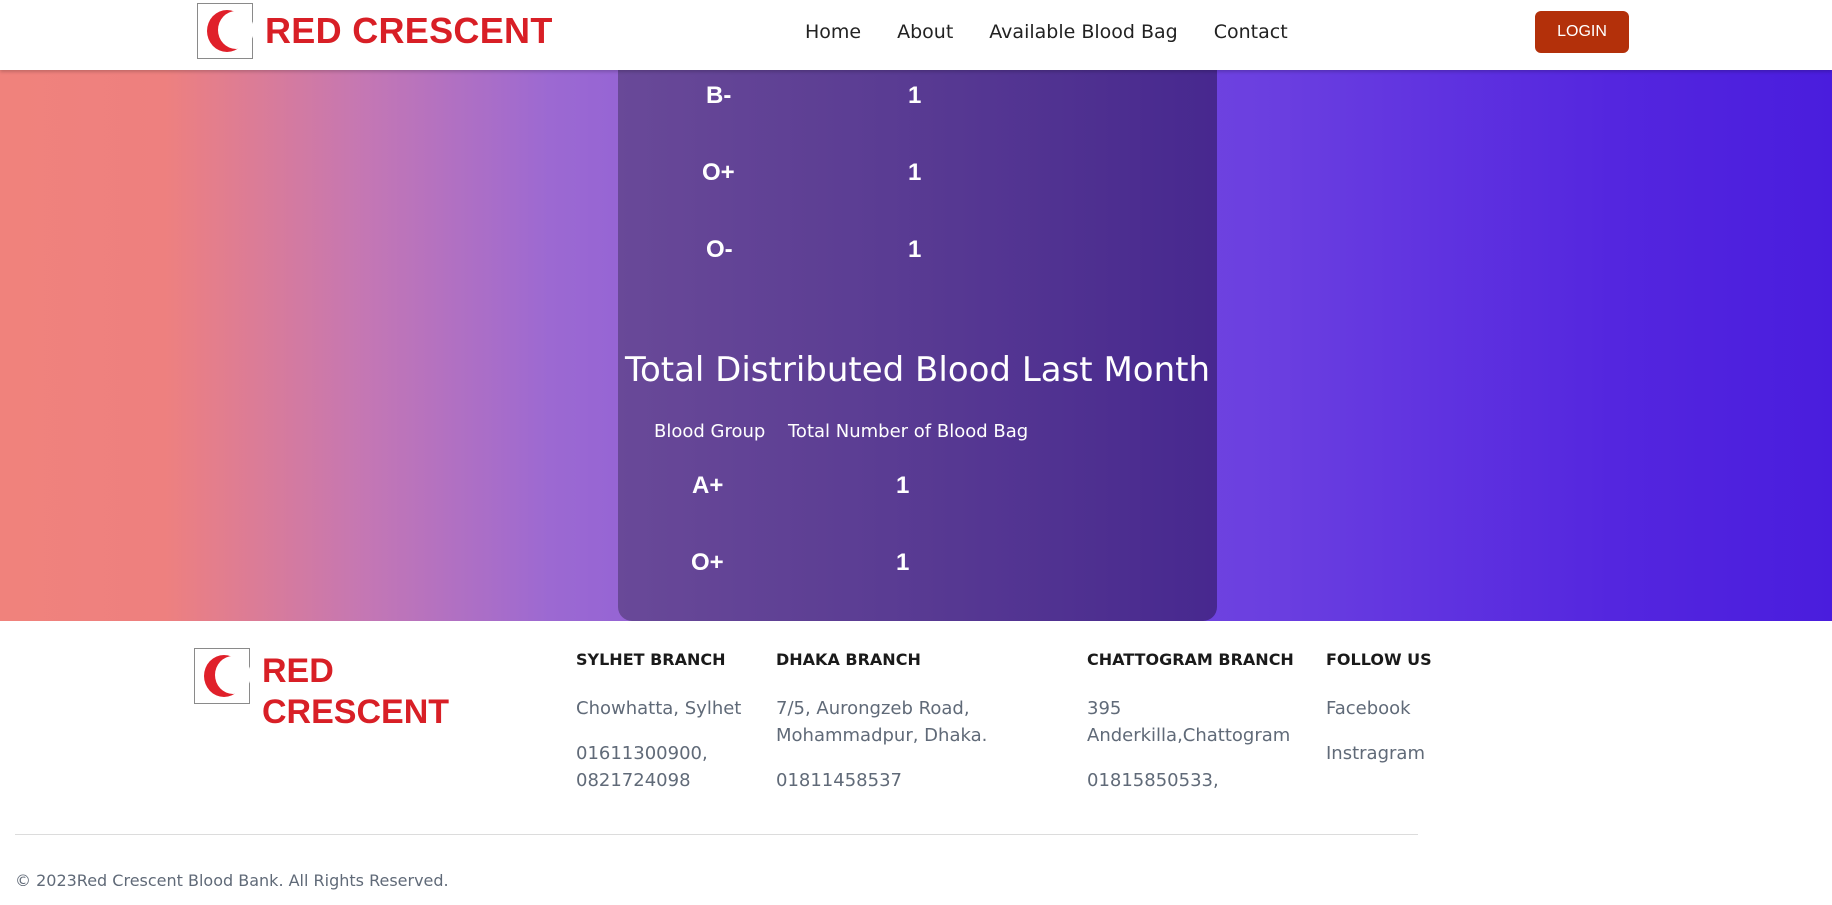 The image size is (1832, 905). I want to click on nav-link-home: Home, so click(833, 32).